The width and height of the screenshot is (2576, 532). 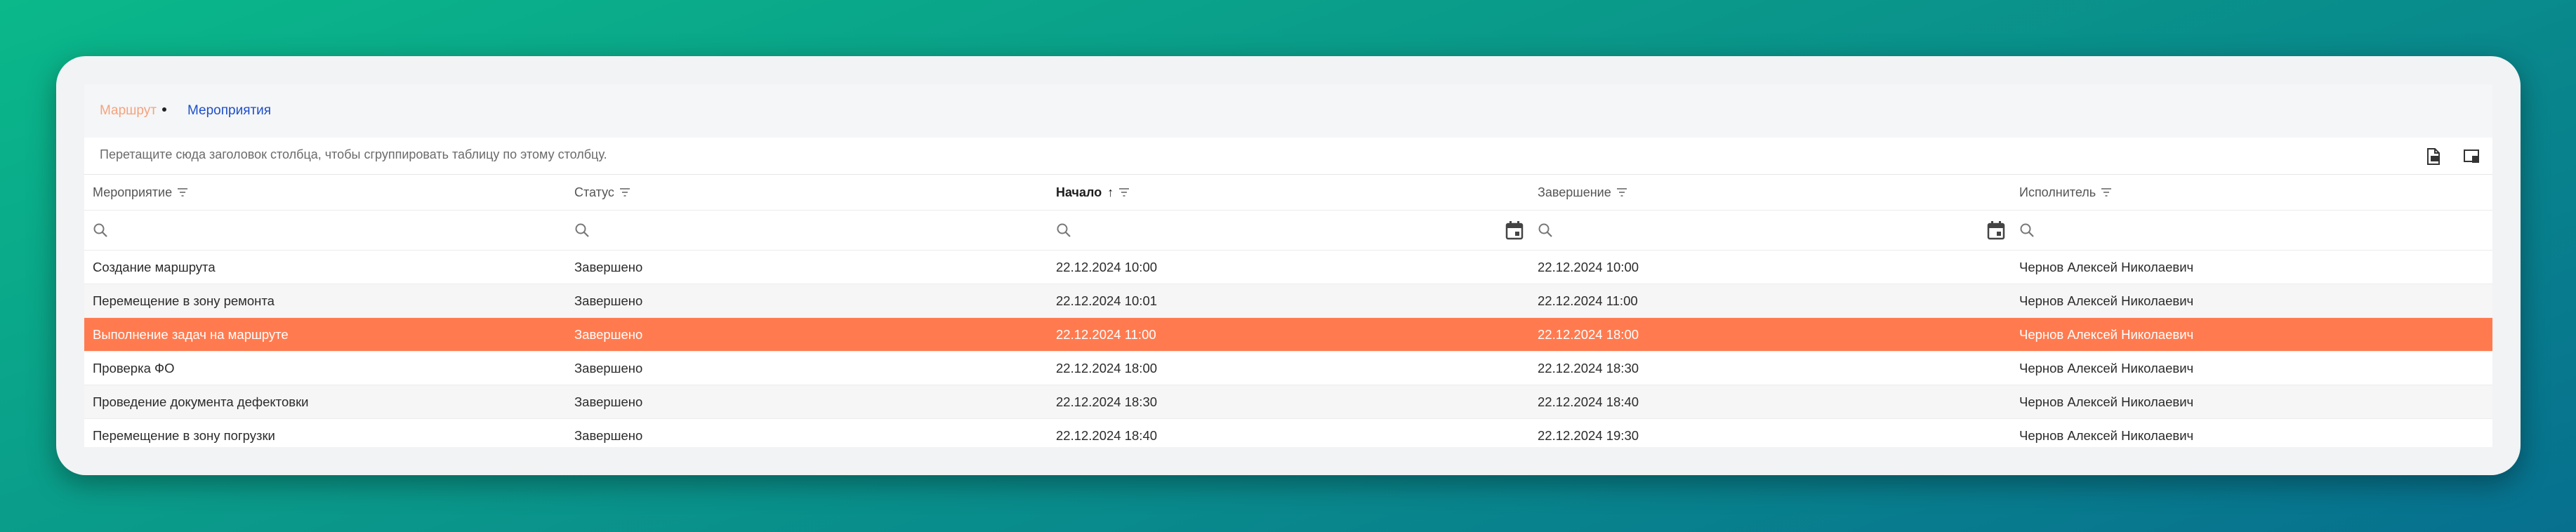 What do you see at coordinates (1288, 111) in the screenshot?
I see `tab-bar: Маршрут Мероприятия` at bounding box center [1288, 111].